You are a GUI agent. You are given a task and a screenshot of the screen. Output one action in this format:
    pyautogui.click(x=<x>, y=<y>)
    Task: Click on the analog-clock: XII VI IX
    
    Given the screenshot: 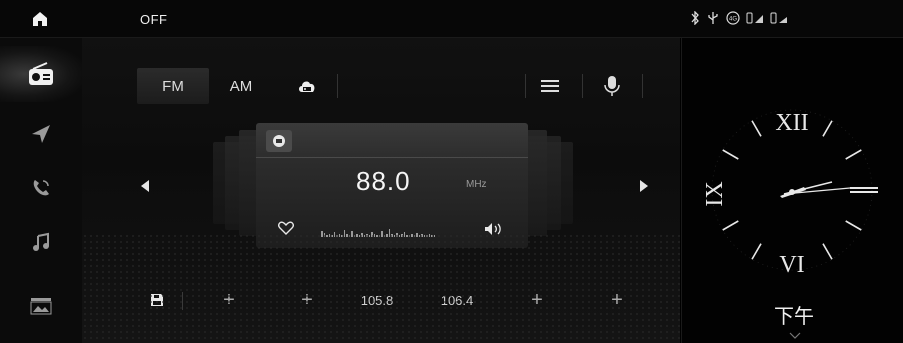 What is the action you would take?
    pyautogui.click(x=790, y=193)
    